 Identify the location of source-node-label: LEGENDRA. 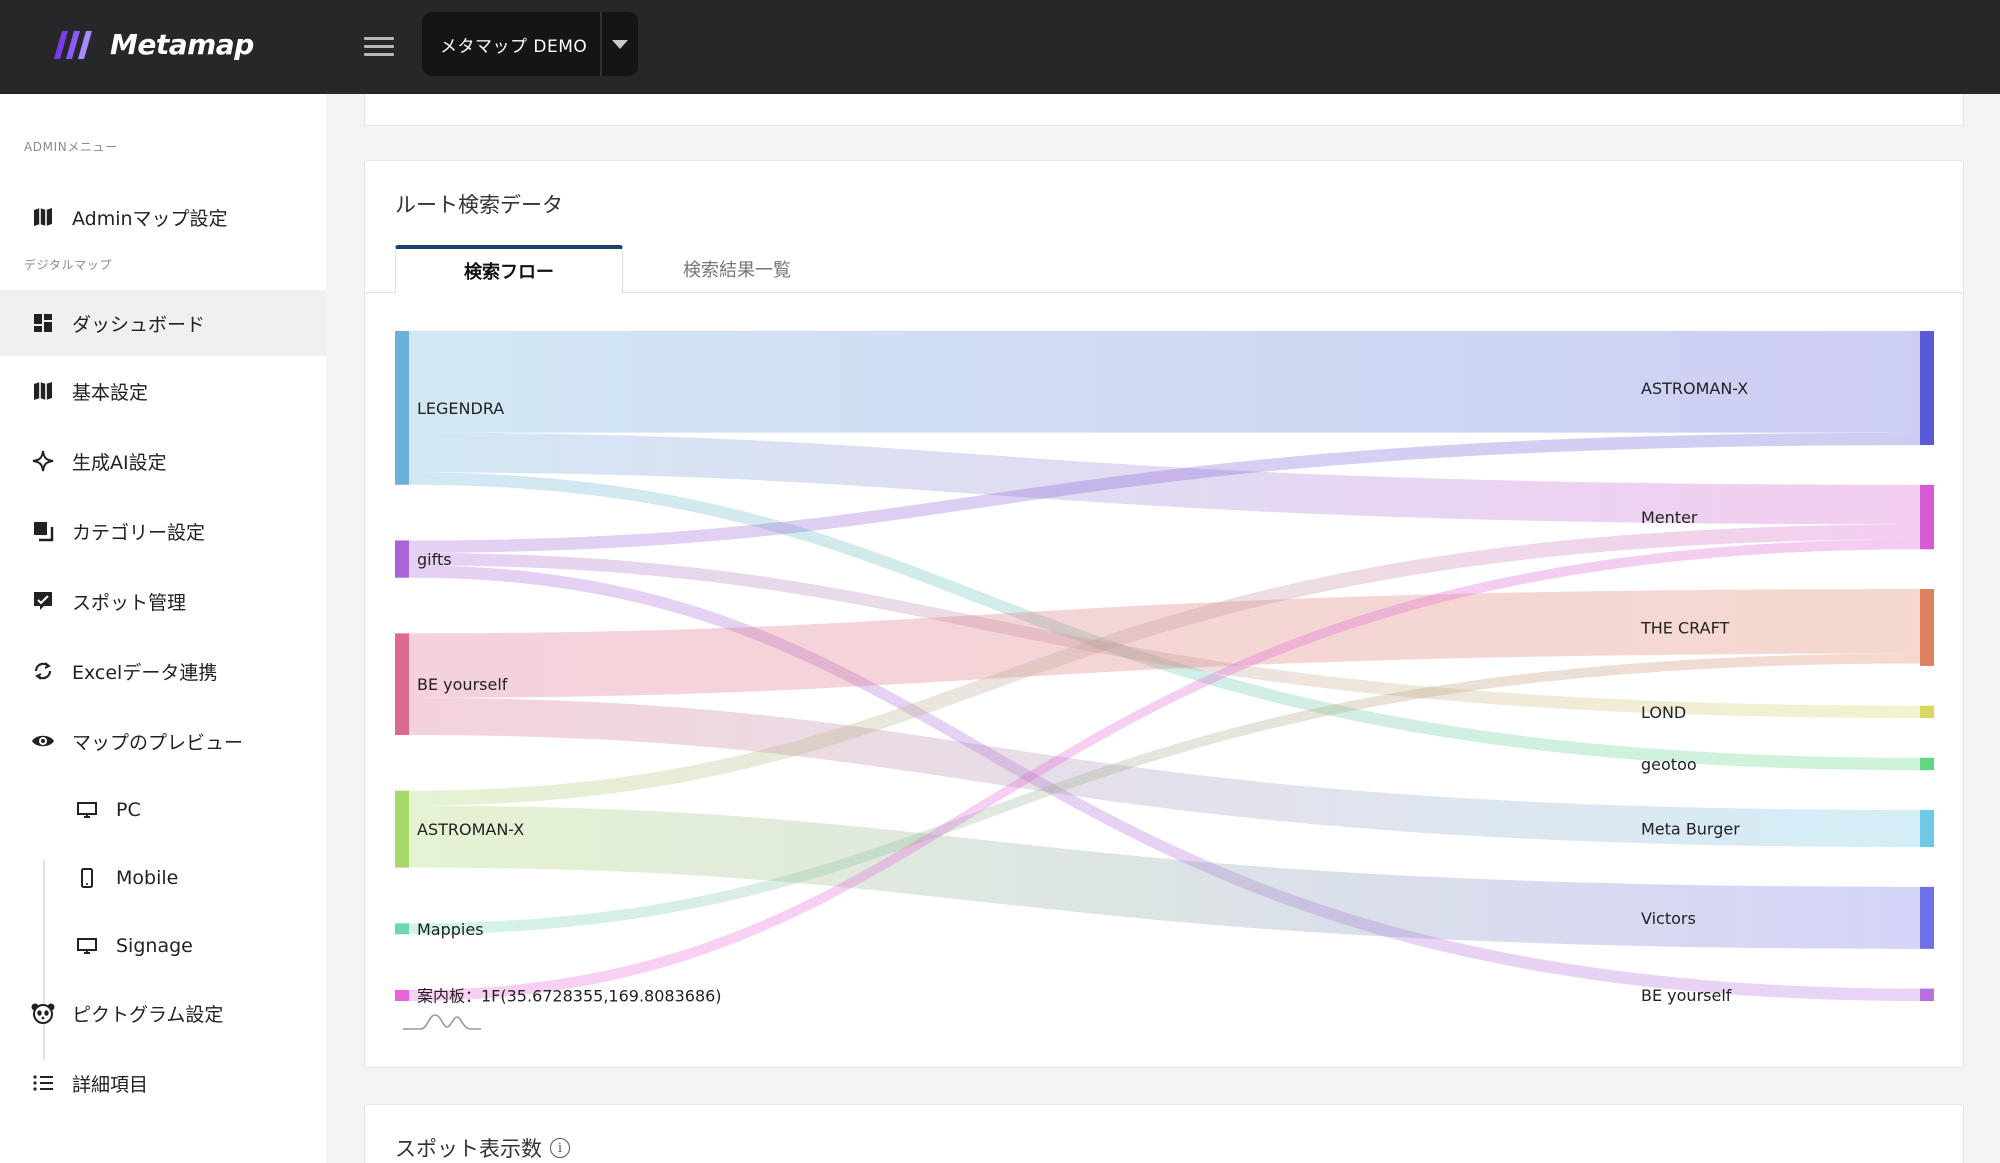
(460, 408).